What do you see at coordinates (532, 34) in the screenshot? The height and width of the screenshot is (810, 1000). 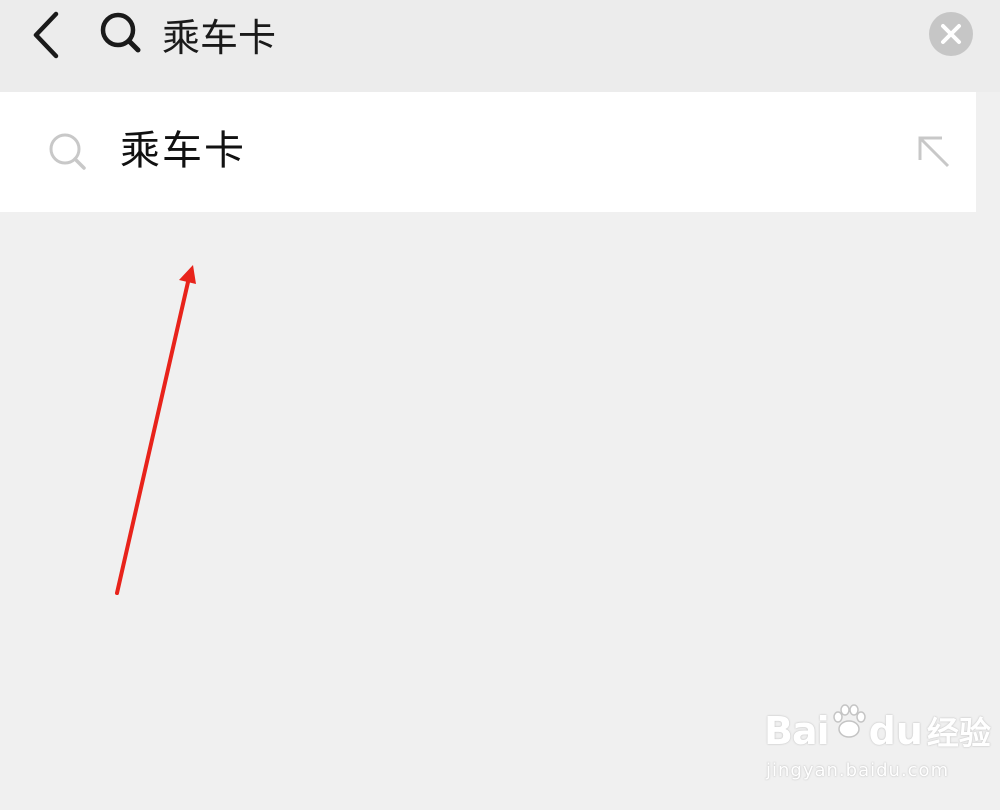 I see `search-input` at bounding box center [532, 34].